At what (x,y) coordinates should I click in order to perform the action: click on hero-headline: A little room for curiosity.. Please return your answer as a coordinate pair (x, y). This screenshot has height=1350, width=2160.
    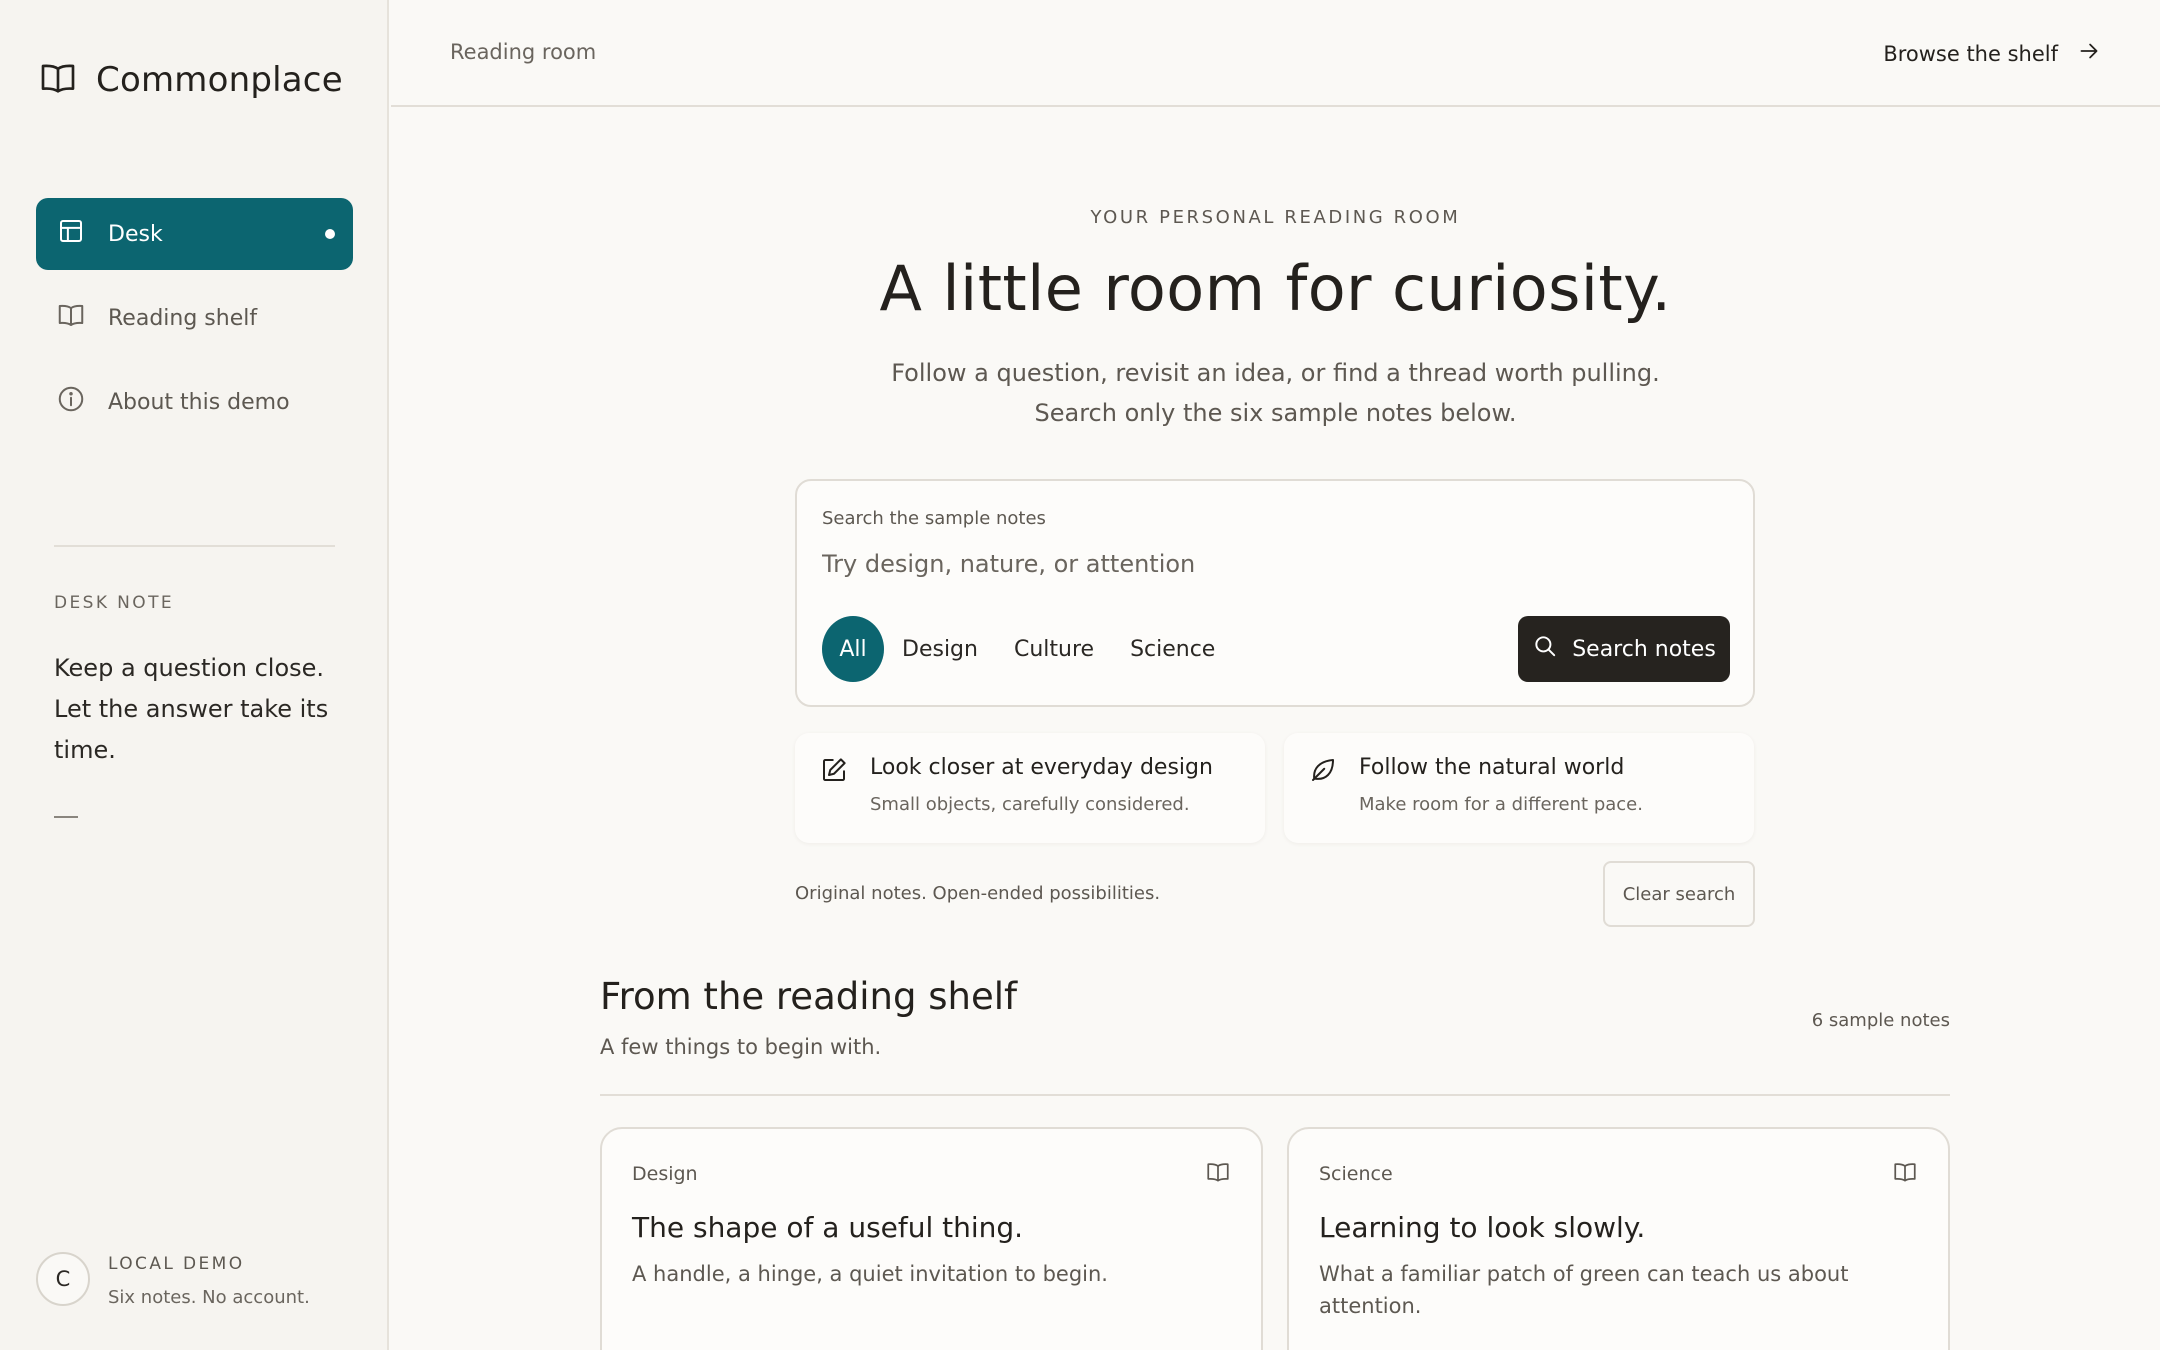
    Looking at the image, I should click on (1275, 288).